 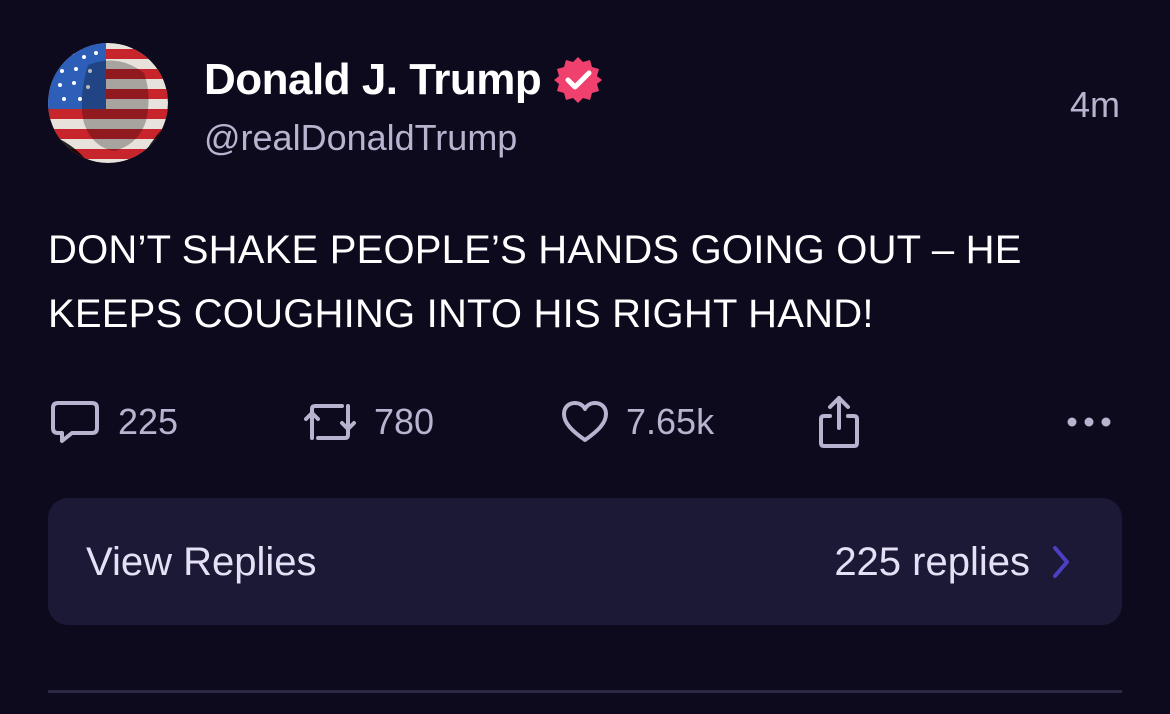 I want to click on like-count: 7.65k, so click(x=670, y=421).